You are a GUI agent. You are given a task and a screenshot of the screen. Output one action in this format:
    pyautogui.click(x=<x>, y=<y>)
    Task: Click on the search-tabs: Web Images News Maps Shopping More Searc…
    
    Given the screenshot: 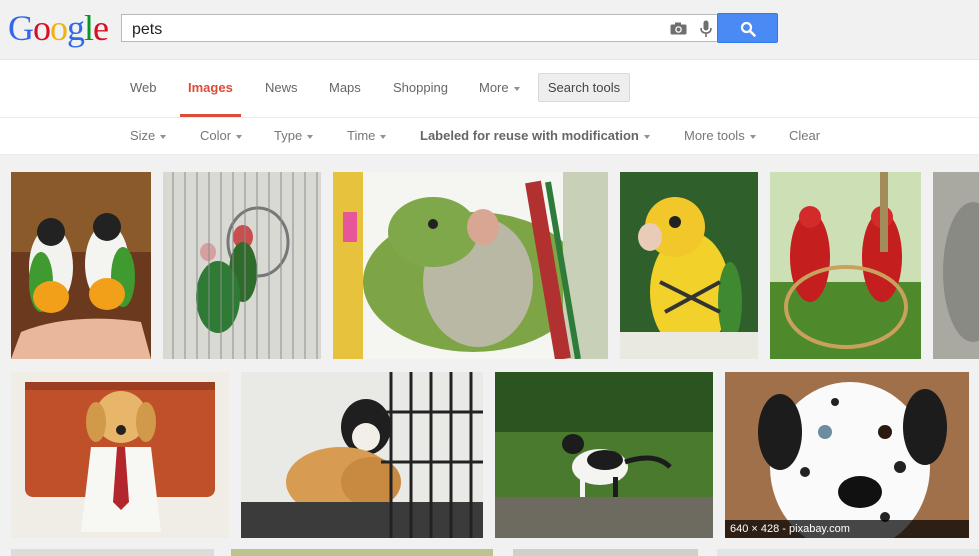 What is the action you would take?
    pyautogui.click(x=489, y=89)
    